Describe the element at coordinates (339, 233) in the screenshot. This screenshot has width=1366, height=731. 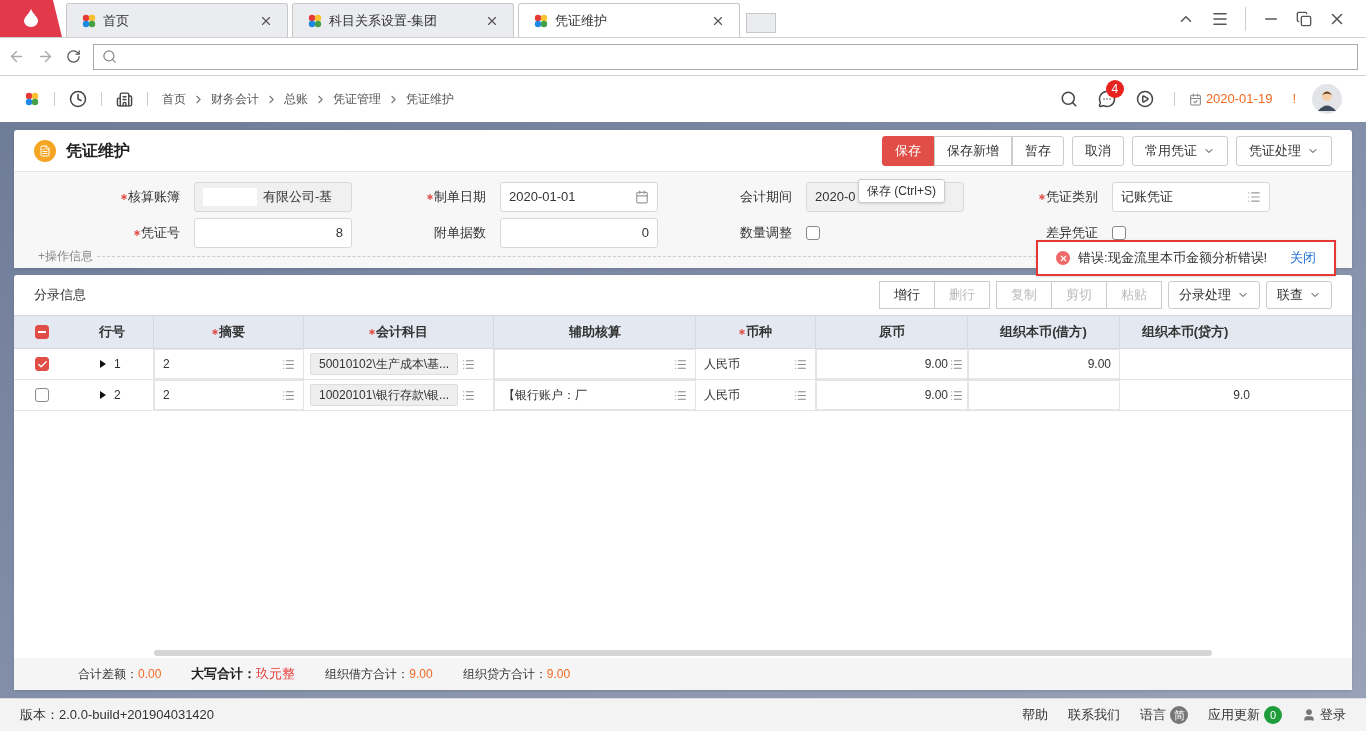
I see `field-value: 8` at that location.